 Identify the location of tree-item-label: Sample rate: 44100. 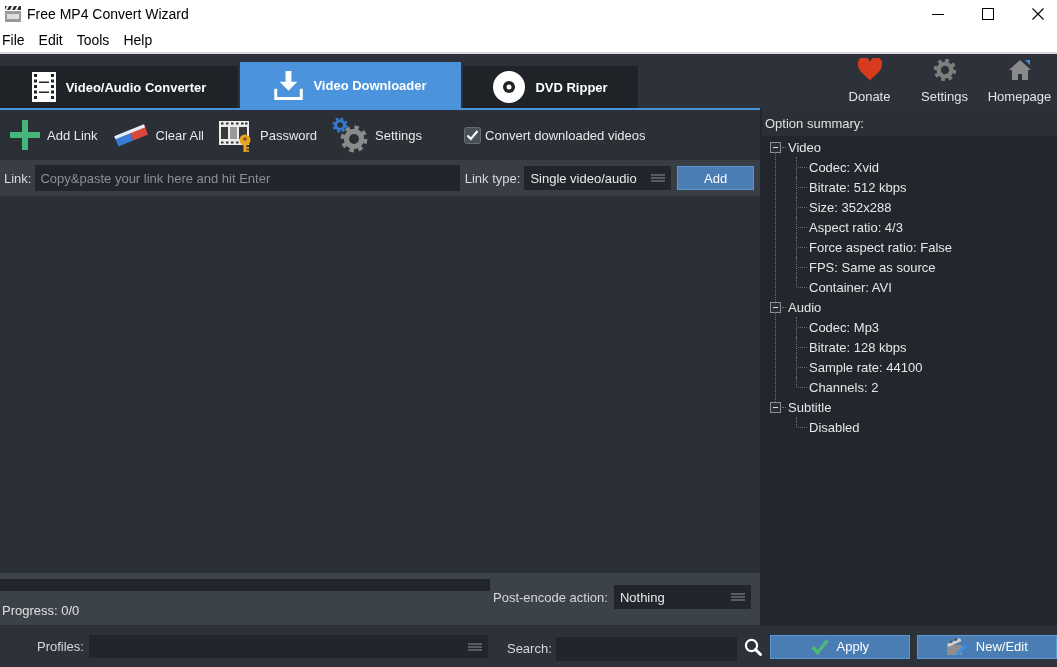
(866, 367).